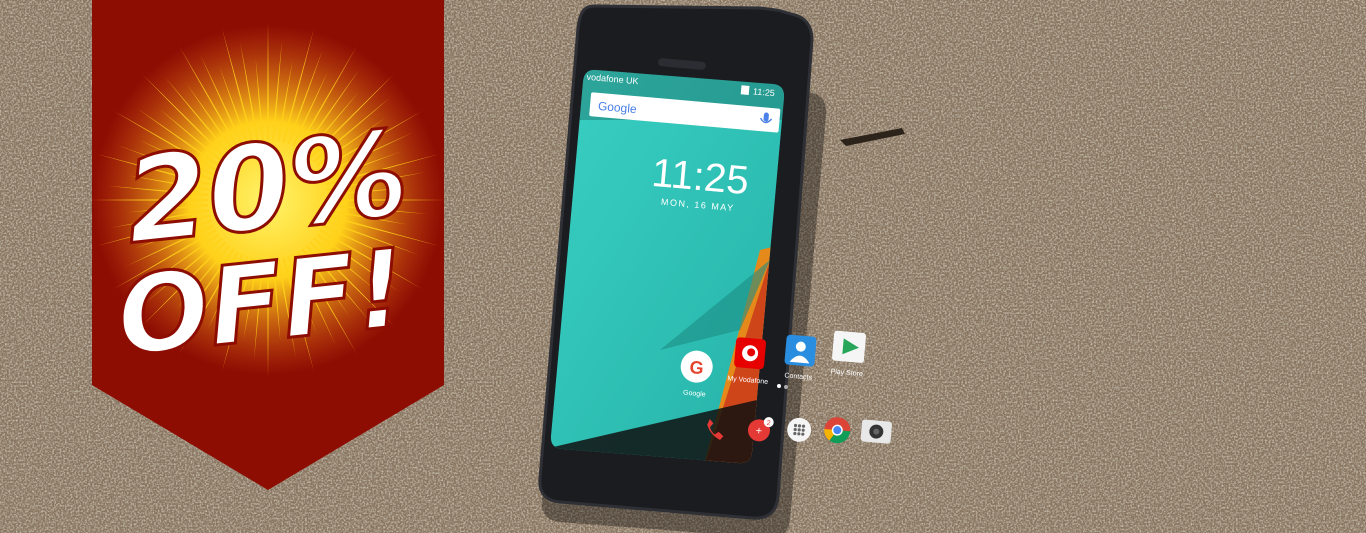 The width and height of the screenshot is (1366, 533). I want to click on status-time: 11:25, so click(764, 92).